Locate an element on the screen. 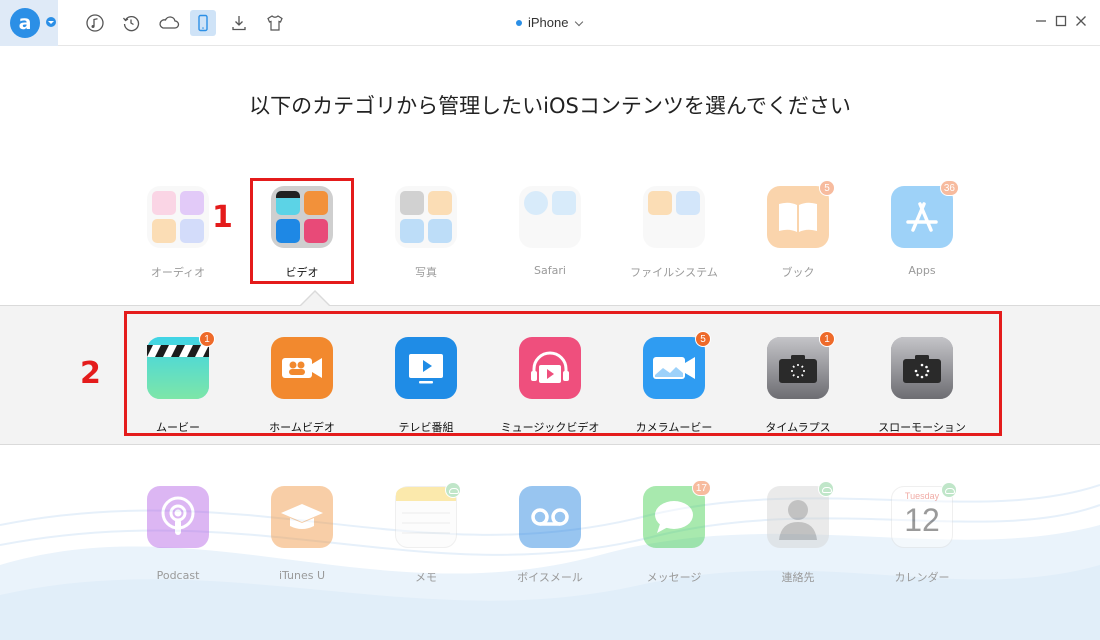  cloud-icon is located at coordinates (169, 22).